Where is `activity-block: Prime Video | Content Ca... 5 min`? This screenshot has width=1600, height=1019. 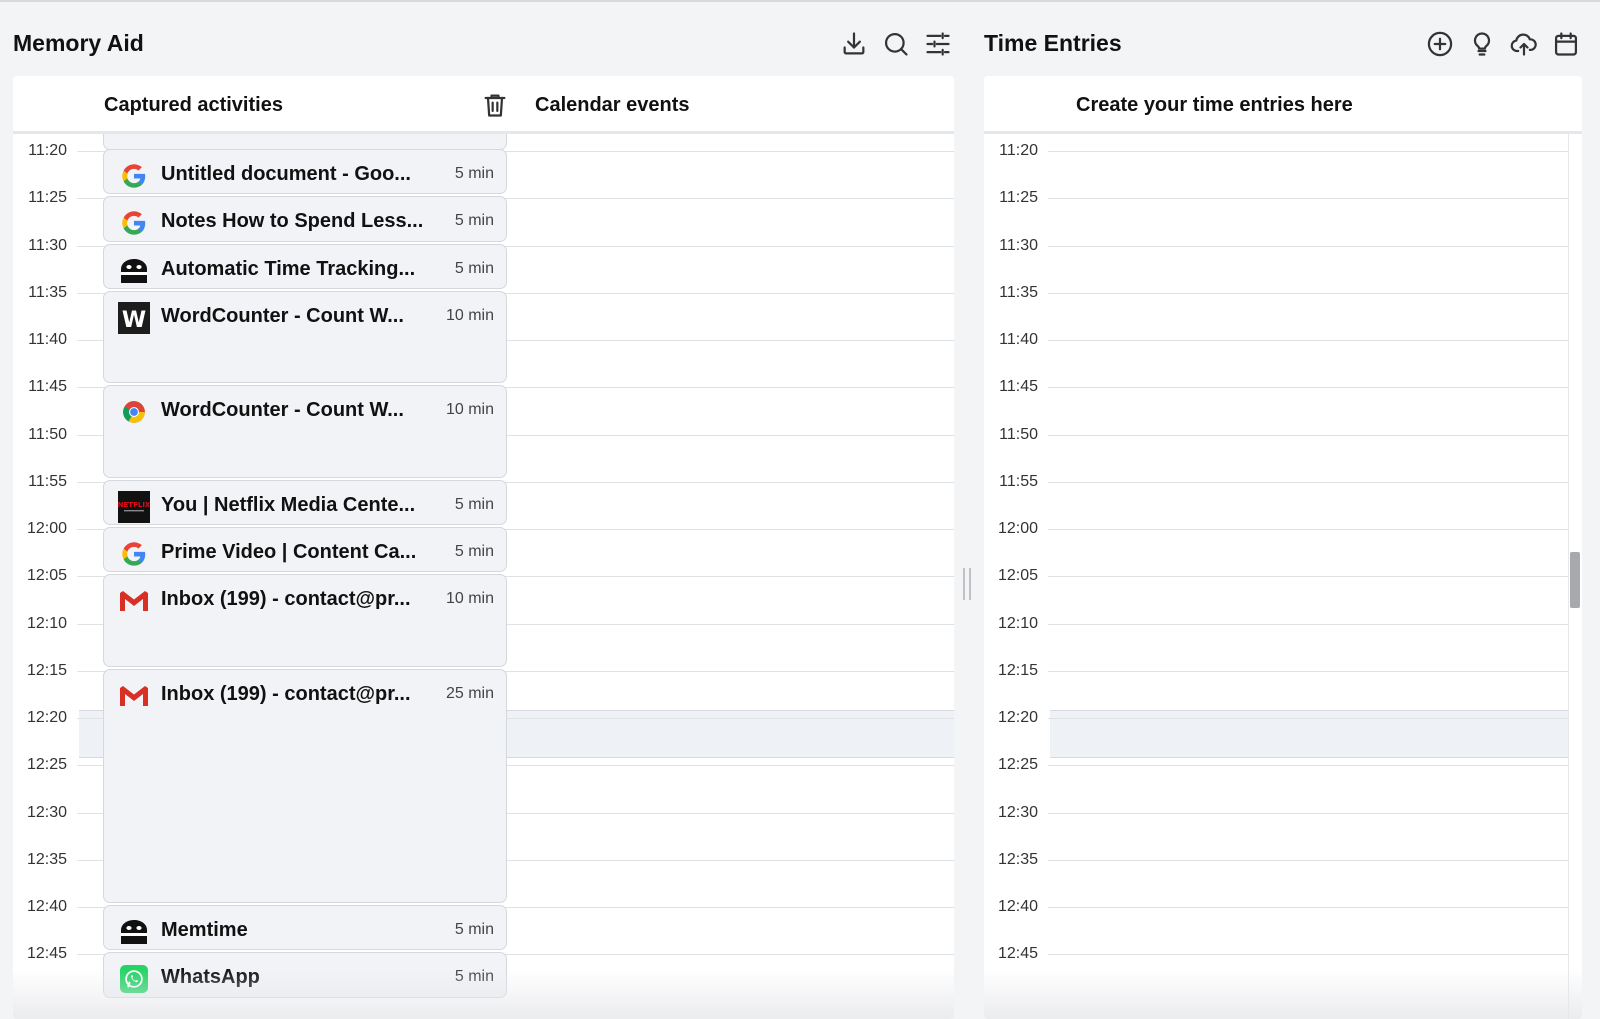
activity-block: Prime Video | Content Ca... 5 min is located at coordinates (305, 550).